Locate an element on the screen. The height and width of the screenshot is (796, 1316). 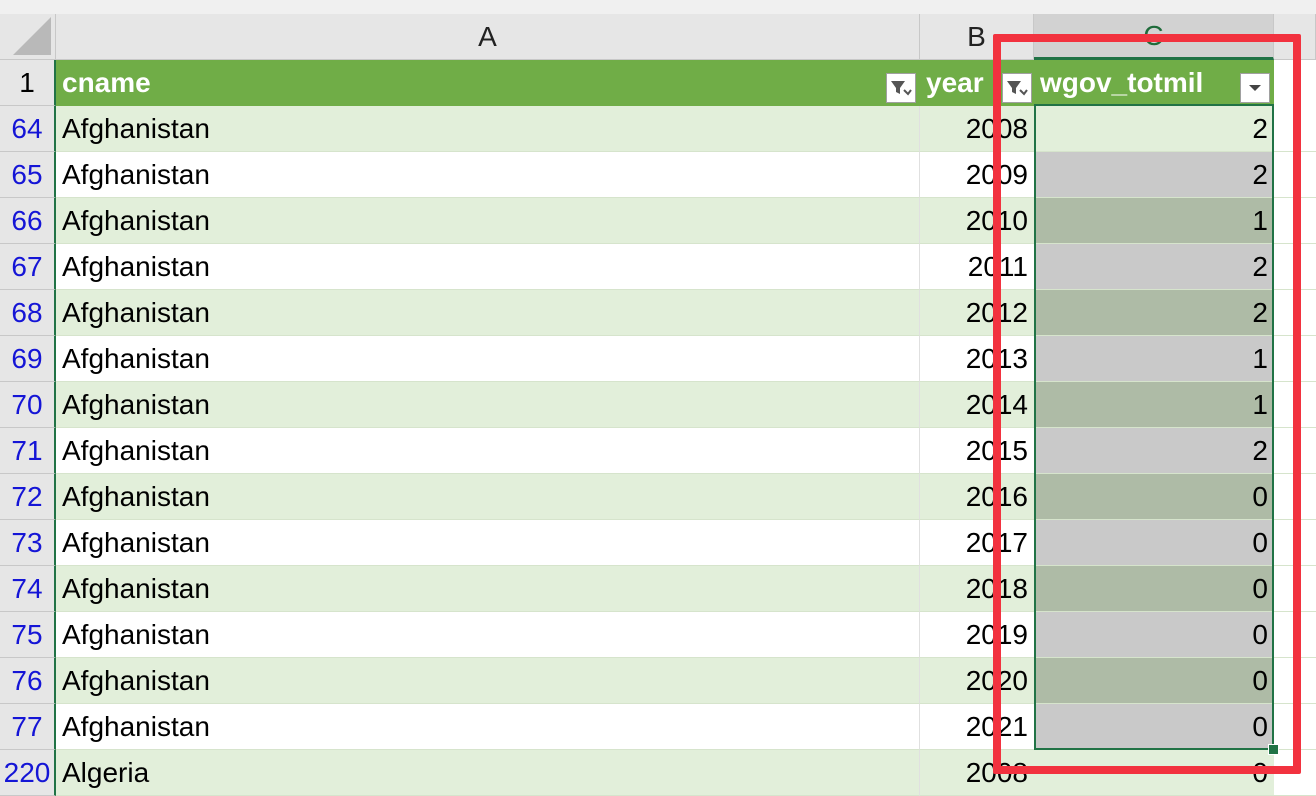
table-header-year: year is located at coordinates (977, 83).